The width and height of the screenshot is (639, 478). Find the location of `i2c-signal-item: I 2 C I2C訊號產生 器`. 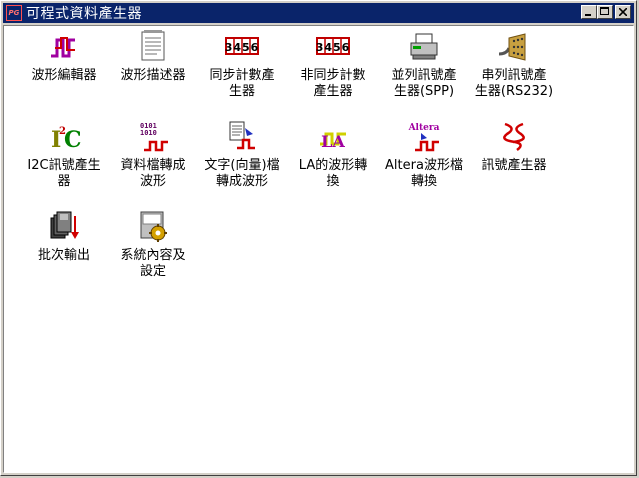

i2c-signal-item: I 2 C I2C訊號產生 器 is located at coordinates (64, 155).